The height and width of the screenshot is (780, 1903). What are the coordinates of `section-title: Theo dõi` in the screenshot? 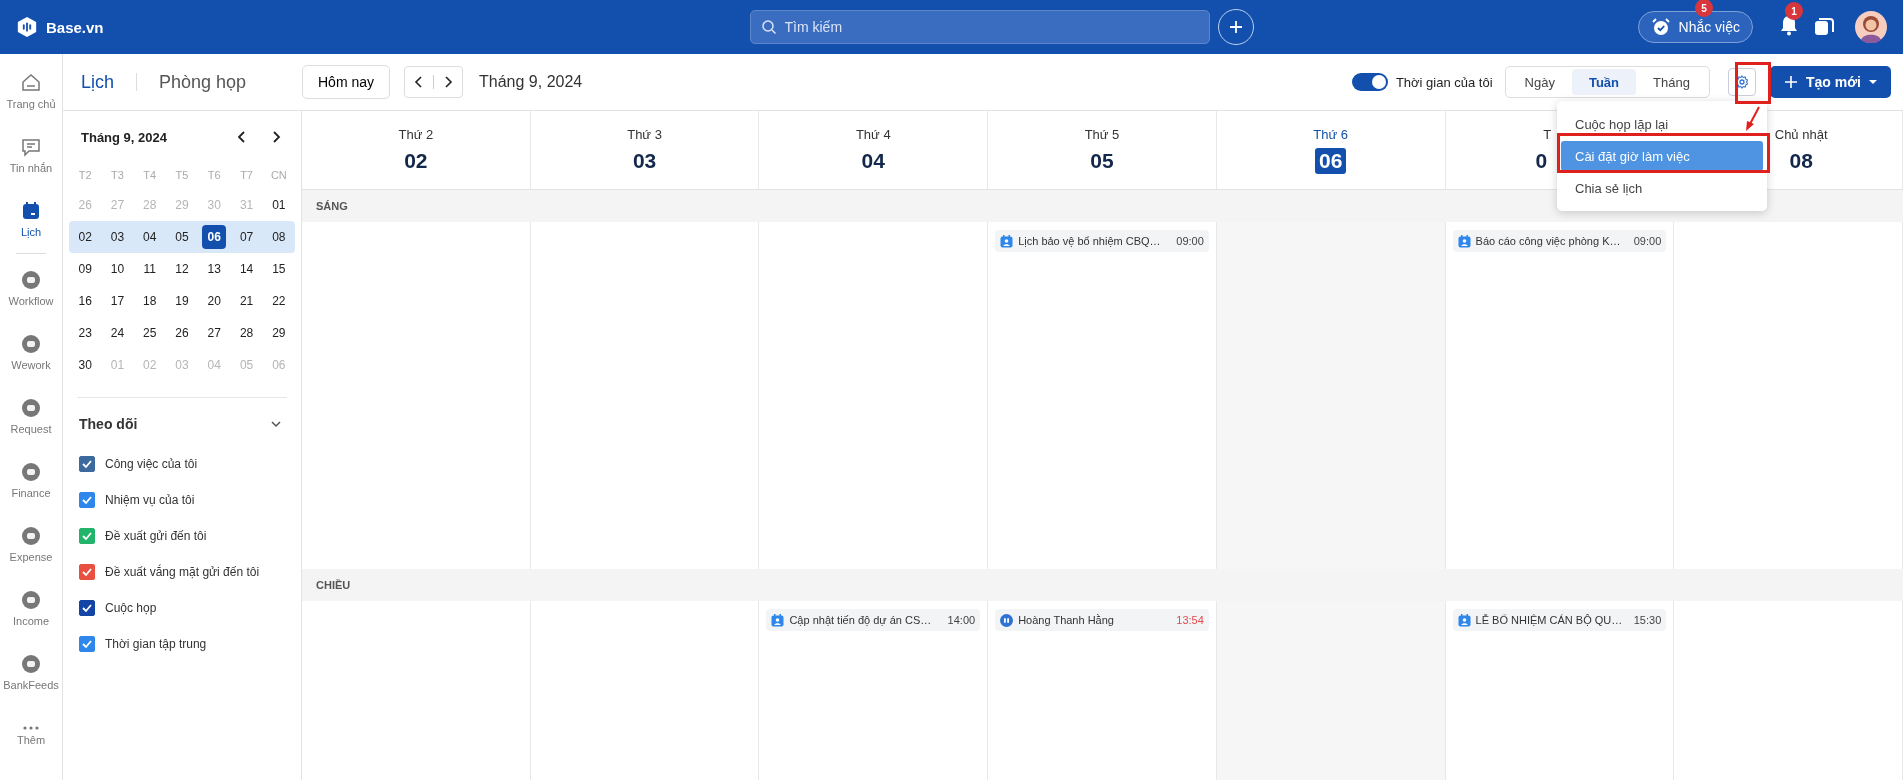 It's located at (108, 424).